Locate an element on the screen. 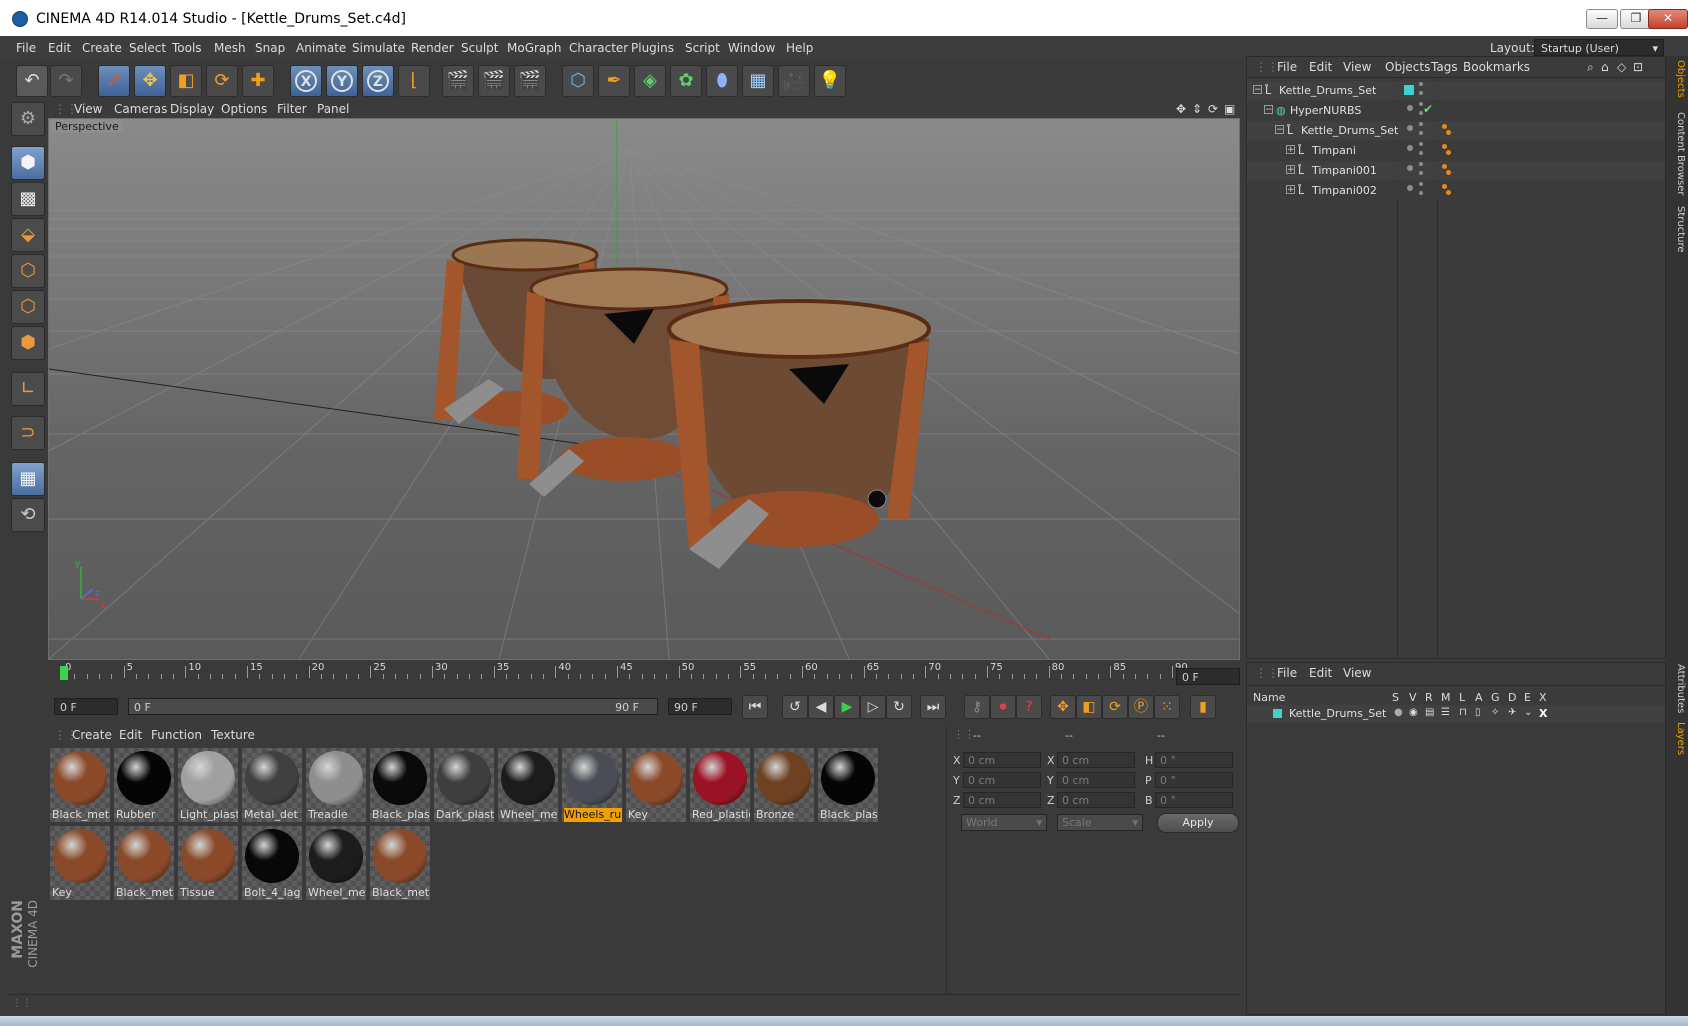 This screenshot has height=1026, width=1688. texture-mode-button: ▩ is located at coordinates (28, 199).